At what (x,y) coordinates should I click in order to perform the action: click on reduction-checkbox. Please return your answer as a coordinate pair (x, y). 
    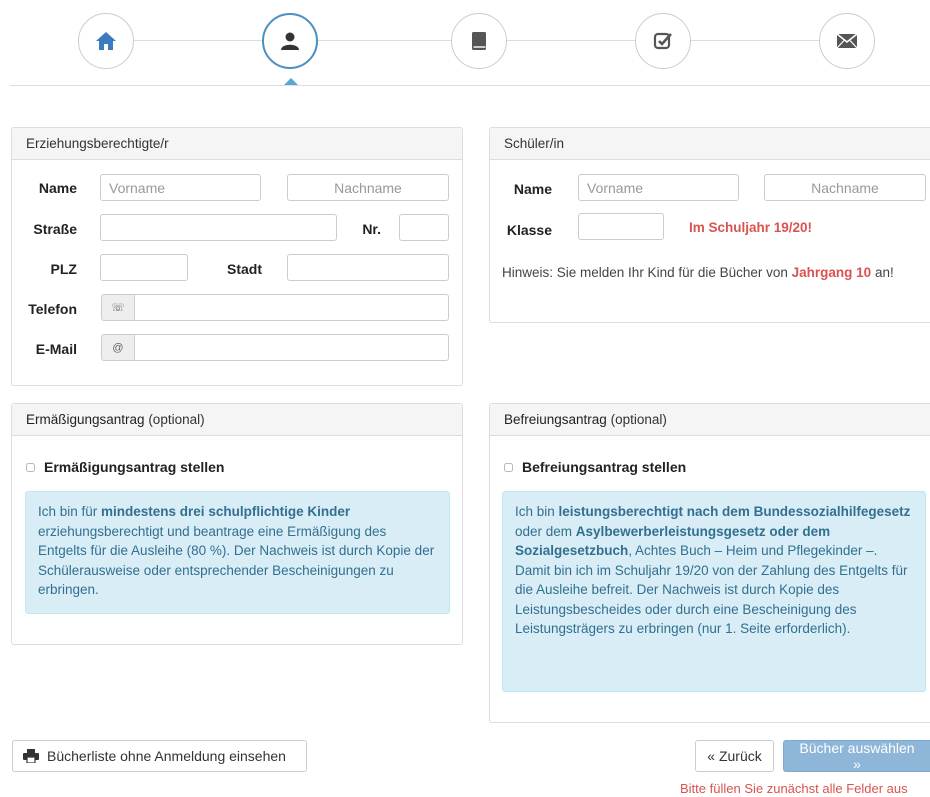
    Looking at the image, I should click on (30, 467).